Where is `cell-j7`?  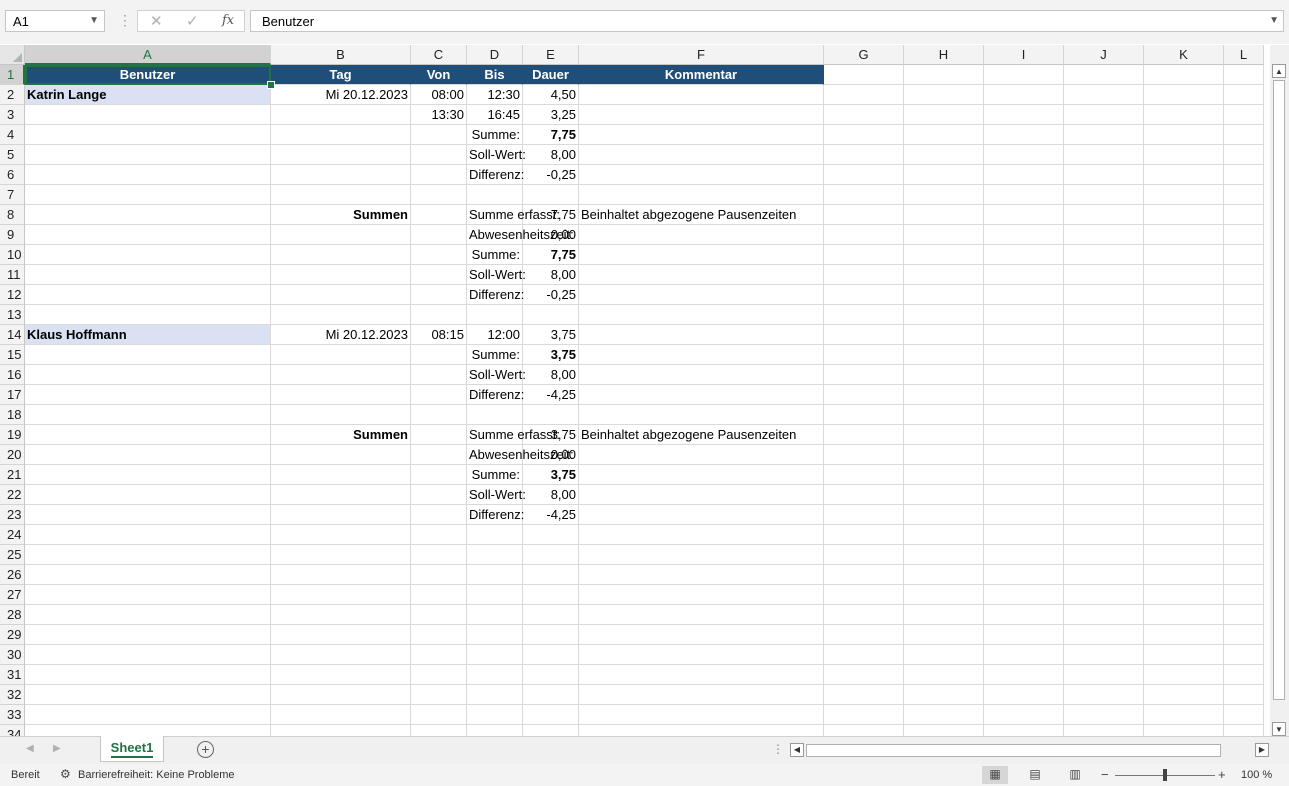
cell-j7 is located at coordinates (1104, 195).